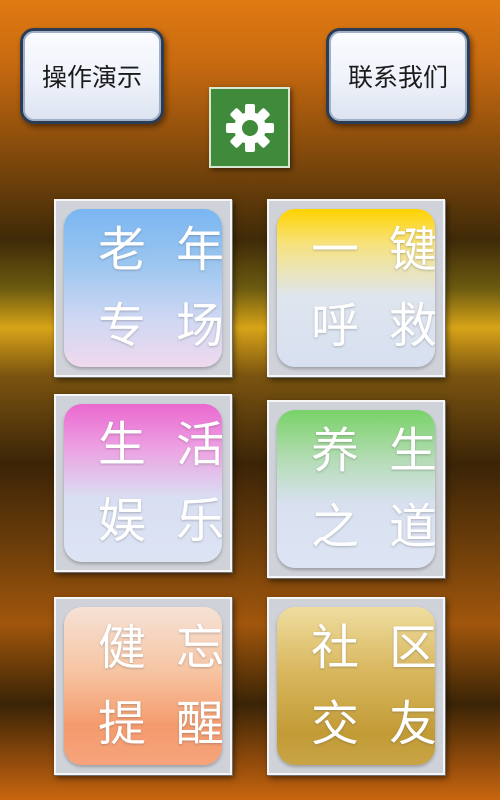 This screenshot has height=800, width=500. I want to click on tile-face: 养生 之道, so click(356, 489).